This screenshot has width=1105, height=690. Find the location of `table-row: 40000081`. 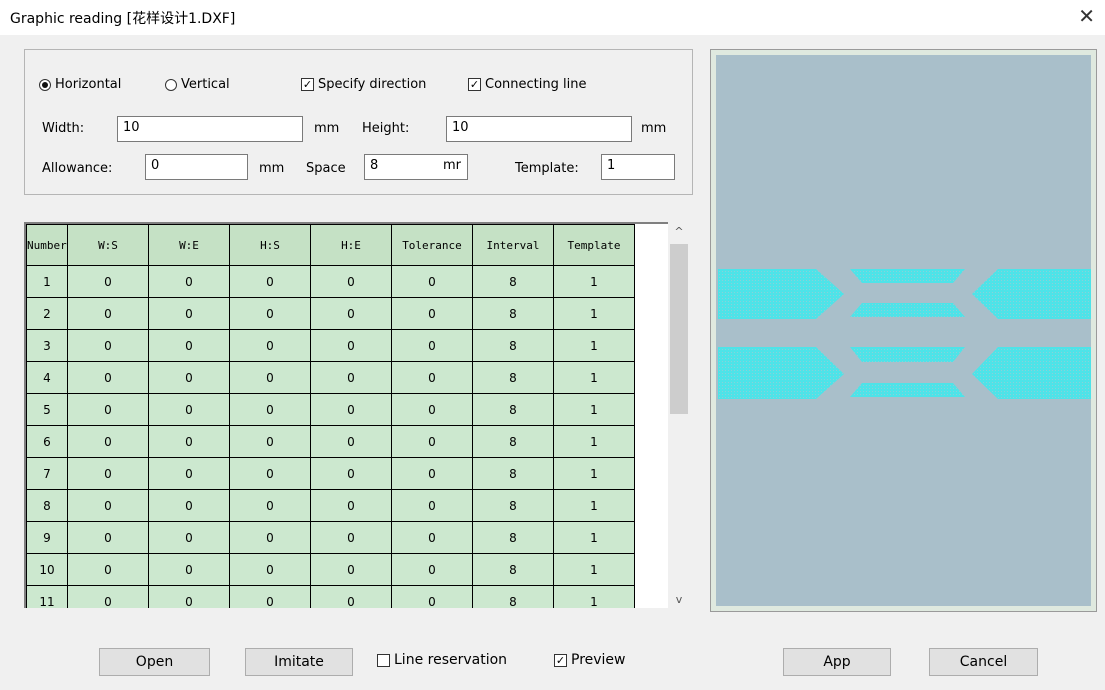

table-row: 40000081 is located at coordinates (330, 377).